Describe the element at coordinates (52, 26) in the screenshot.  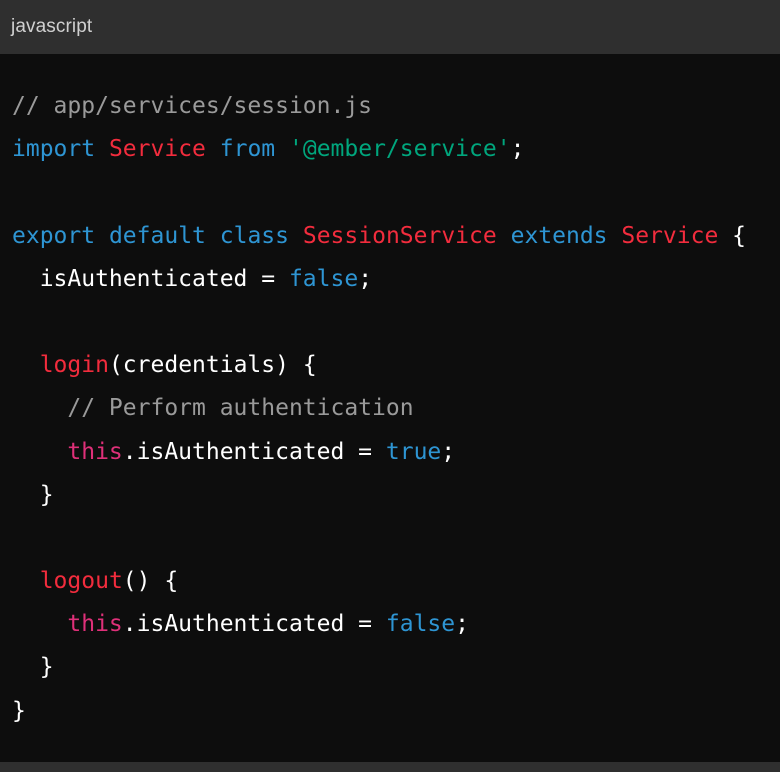
I see `language-label: javascript` at that location.